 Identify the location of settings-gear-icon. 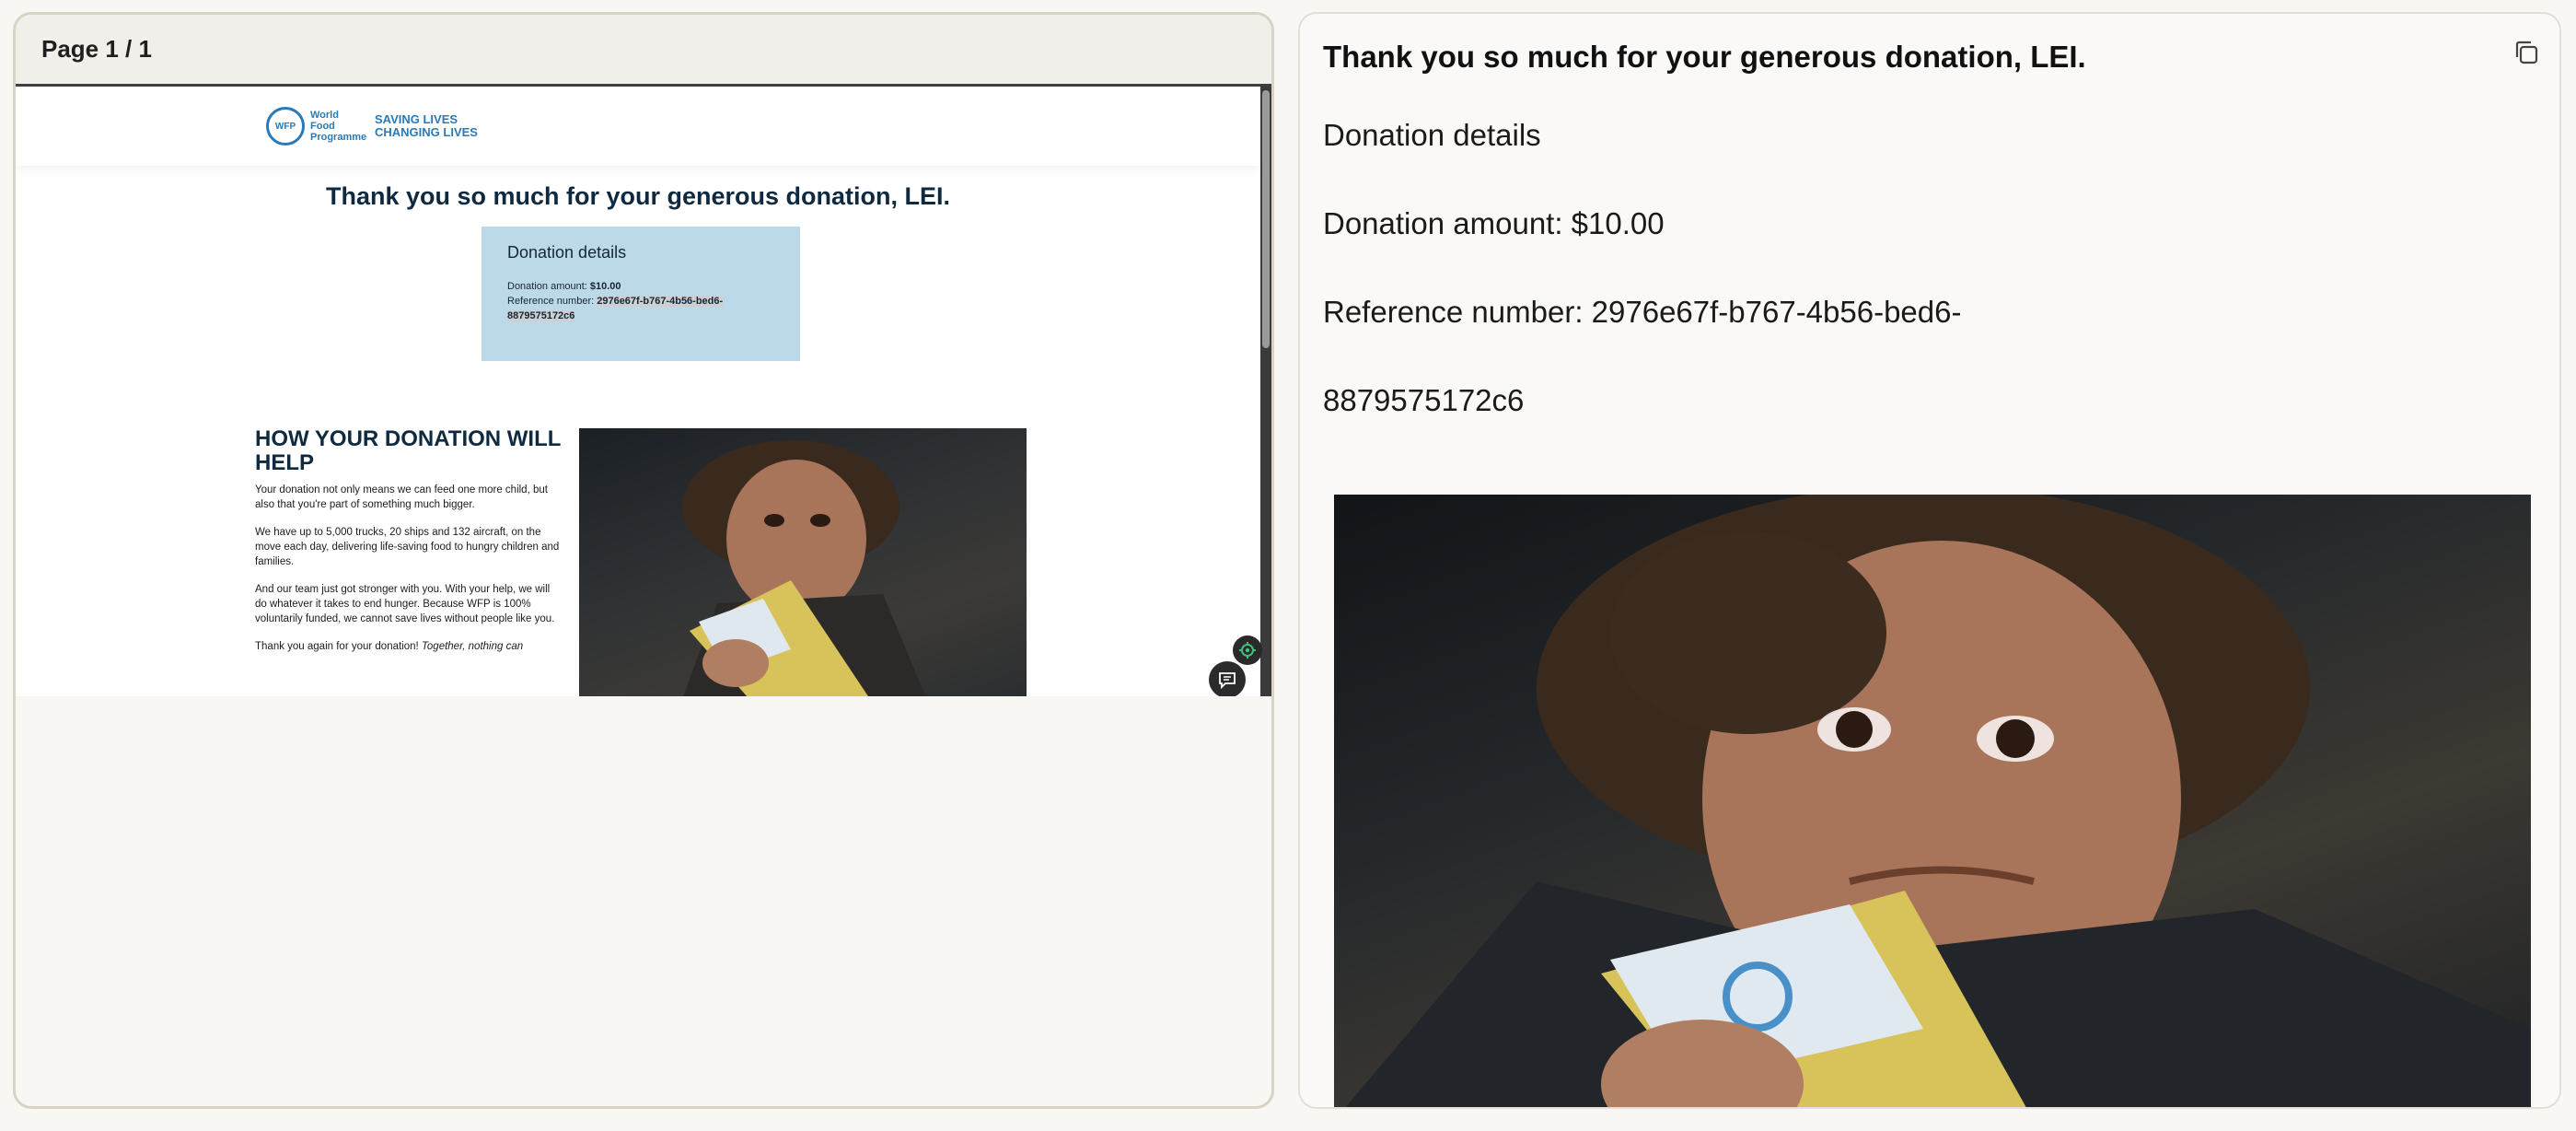
(1247, 650).